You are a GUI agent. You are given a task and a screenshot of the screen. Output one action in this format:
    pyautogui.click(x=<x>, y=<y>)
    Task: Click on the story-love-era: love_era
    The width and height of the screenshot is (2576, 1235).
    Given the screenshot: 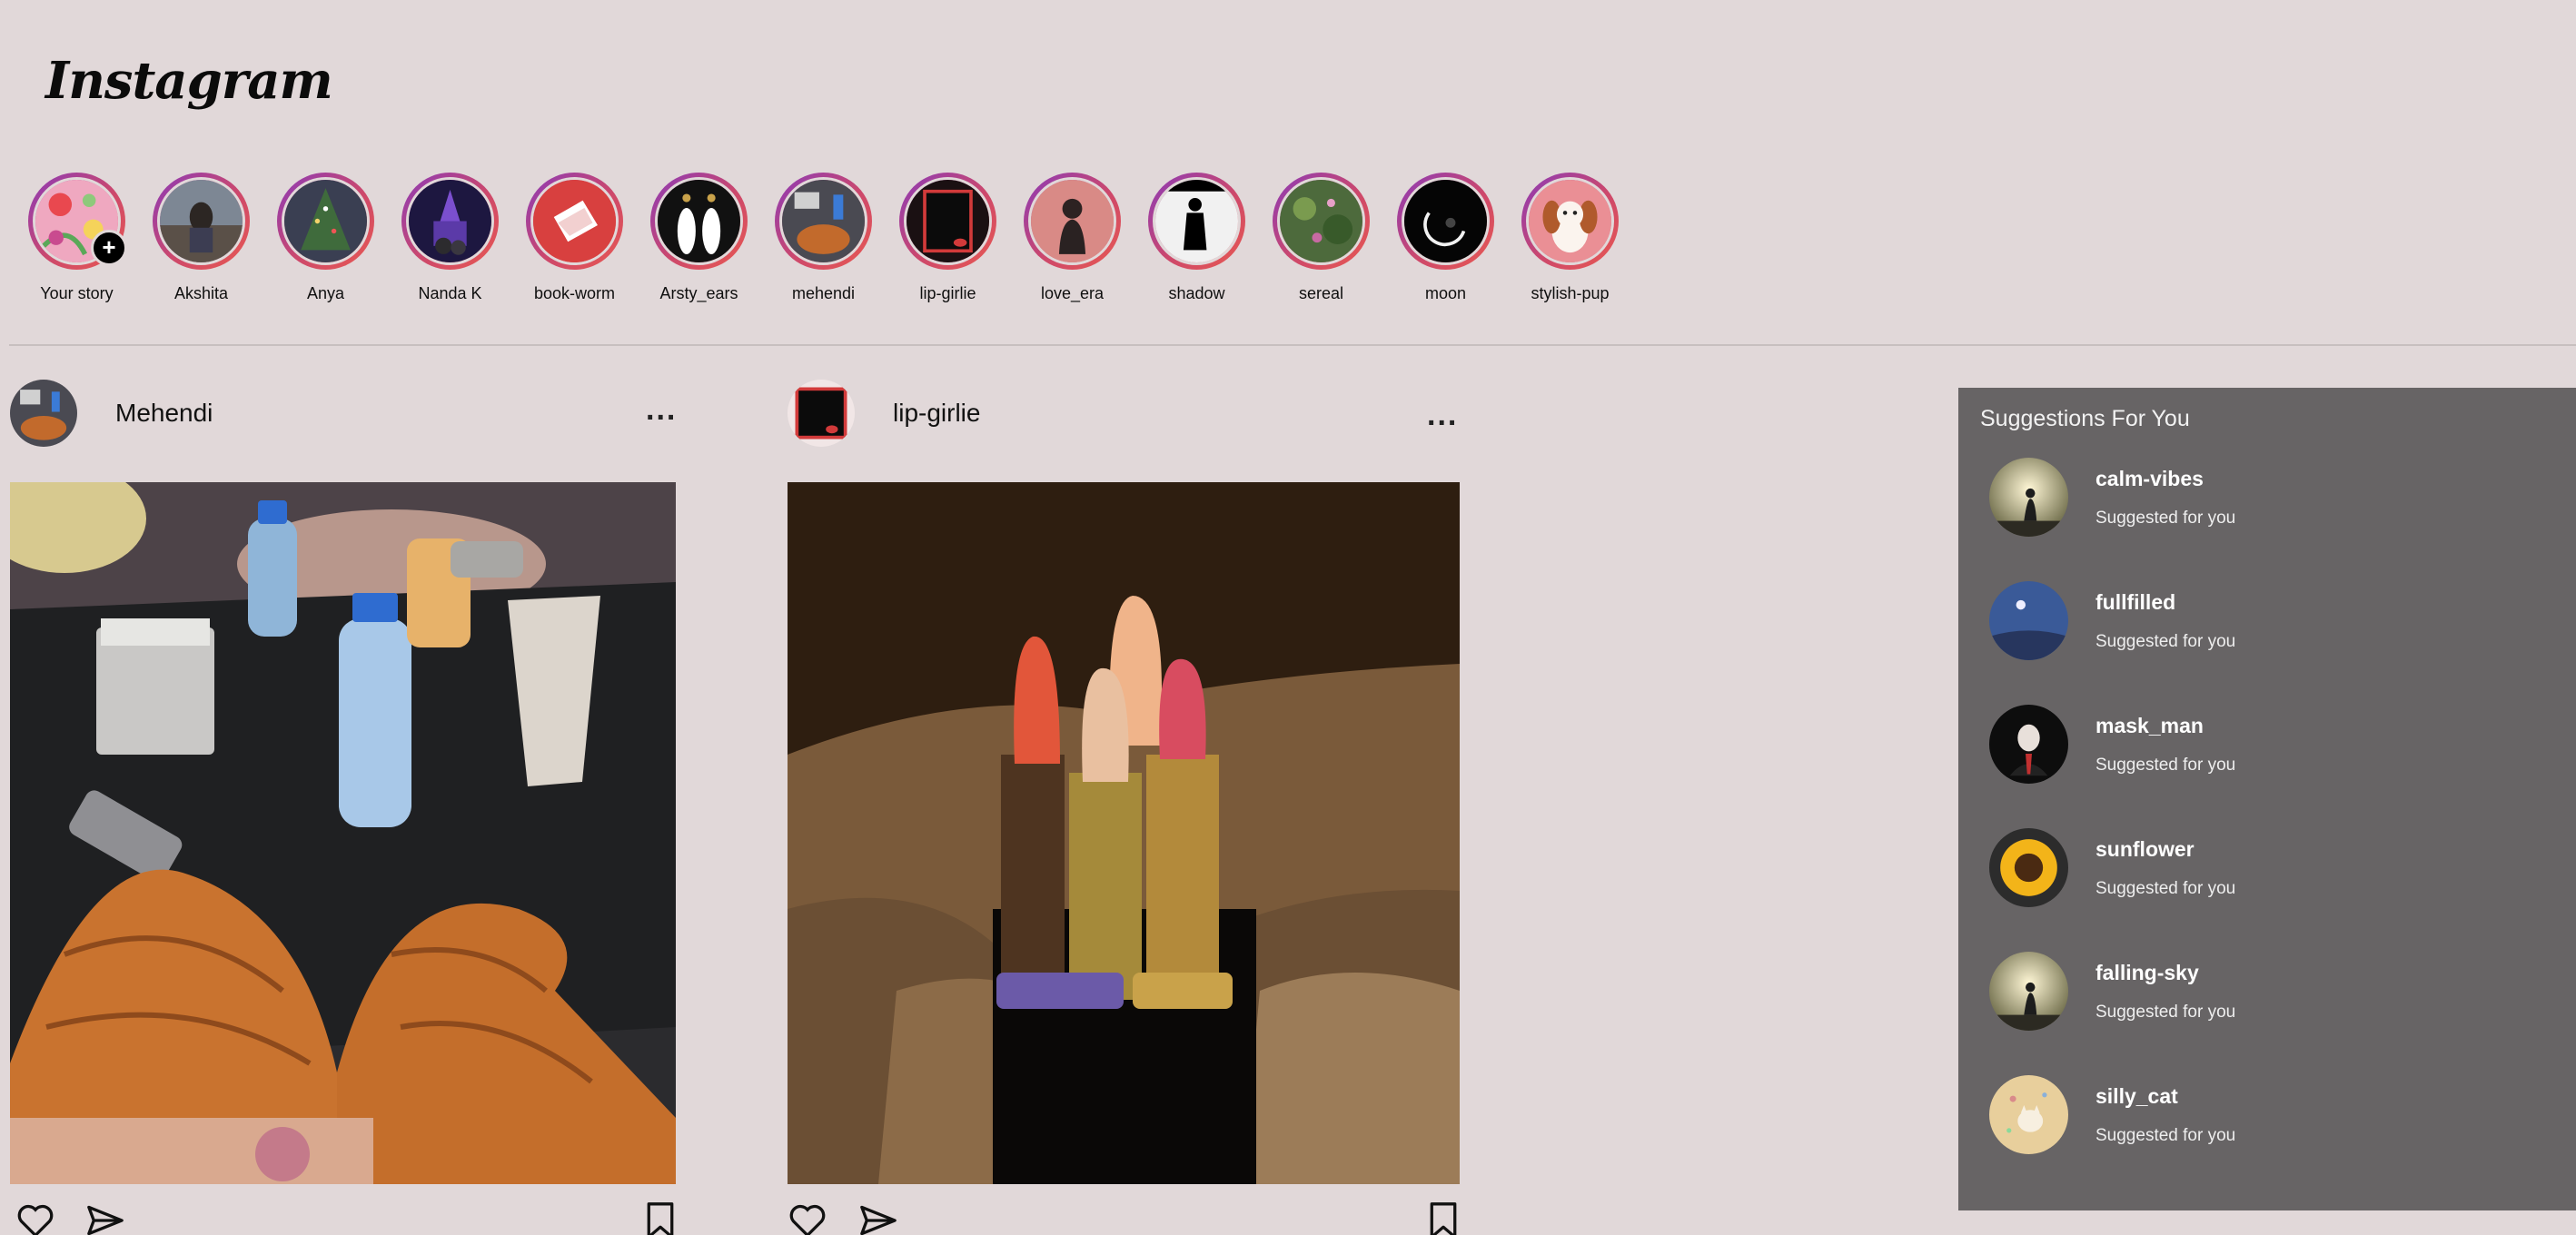 What is the action you would take?
    pyautogui.click(x=1072, y=238)
    